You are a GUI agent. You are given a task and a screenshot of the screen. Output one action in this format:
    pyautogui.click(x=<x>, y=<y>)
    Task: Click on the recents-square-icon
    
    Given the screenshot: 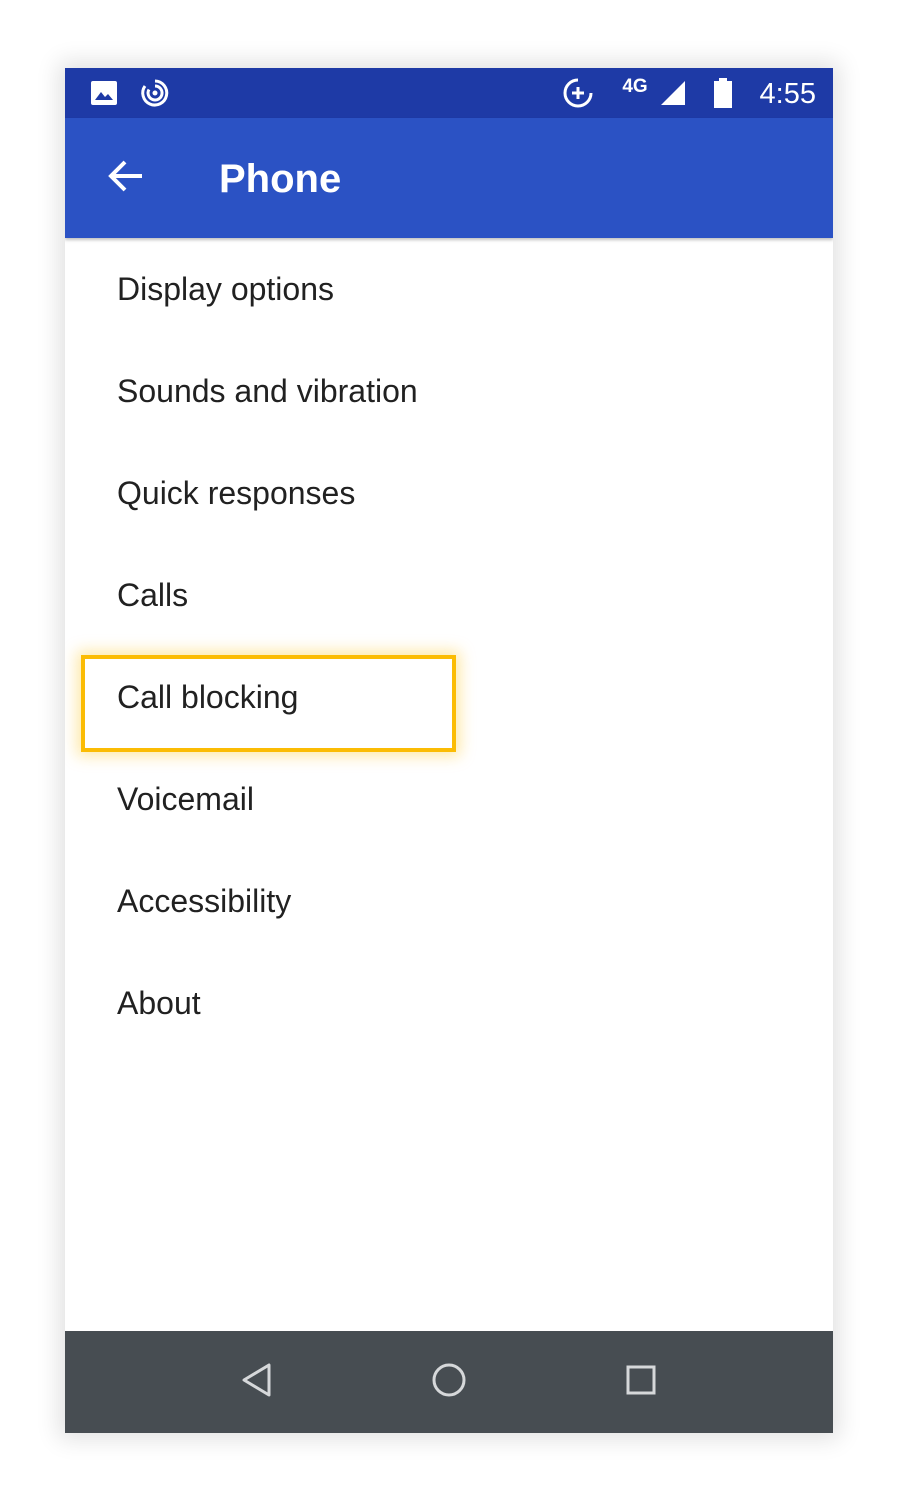 What is the action you would take?
    pyautogui.click(x=641, y=1382)
    